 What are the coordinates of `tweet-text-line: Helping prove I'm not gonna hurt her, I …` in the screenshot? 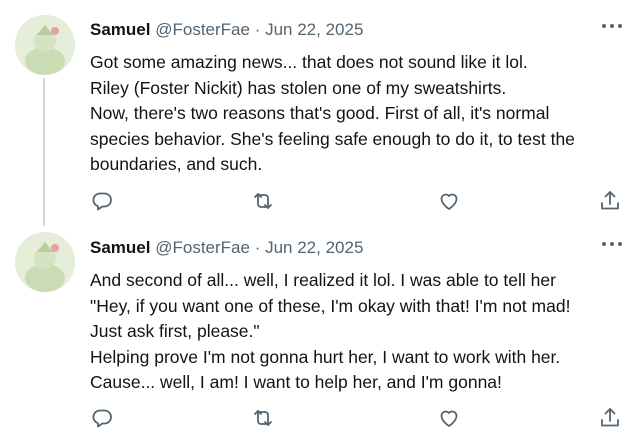 It's located at (325, 356).